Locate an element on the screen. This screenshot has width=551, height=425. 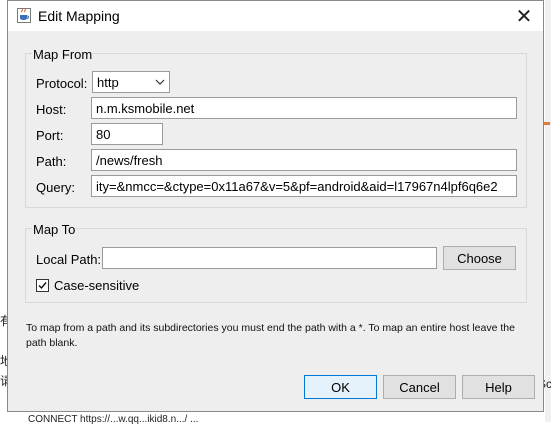
port-label: Port: is located at coordinates (50, 135).